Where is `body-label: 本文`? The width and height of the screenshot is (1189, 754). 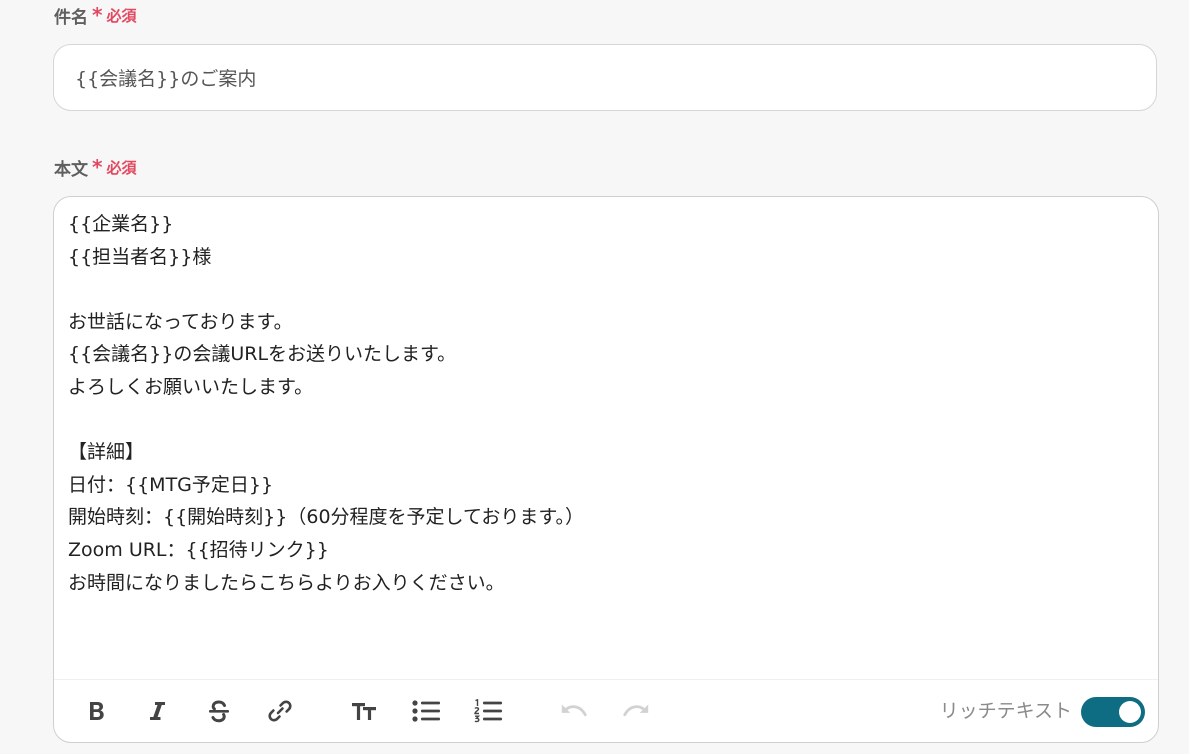 body-label: 本文 is located at coordinates (71, 169).